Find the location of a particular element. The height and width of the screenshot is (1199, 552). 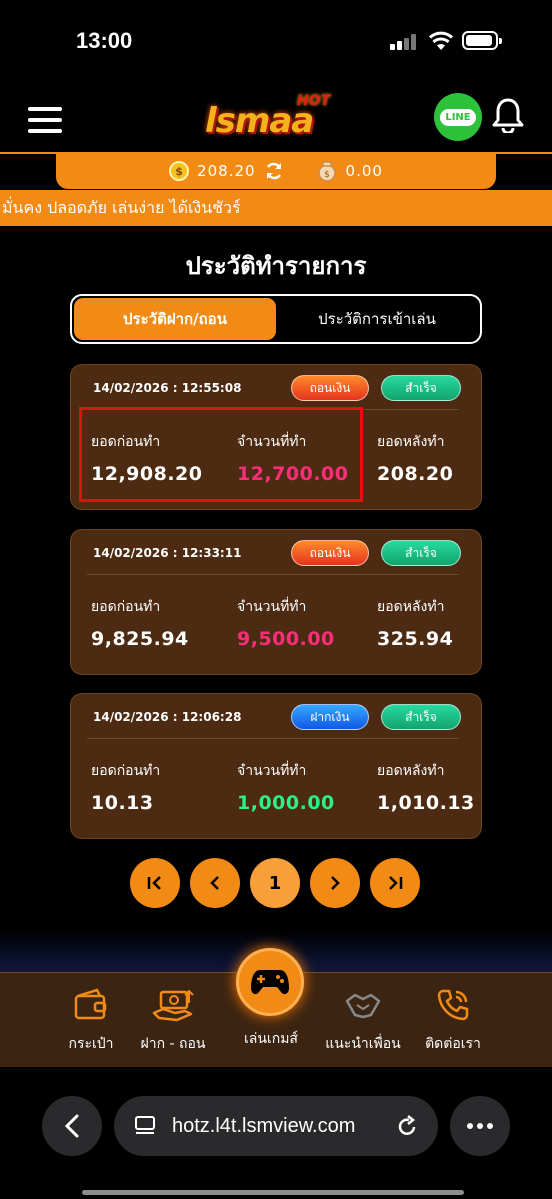

reader-icon is located at coordinates (145, 1125).